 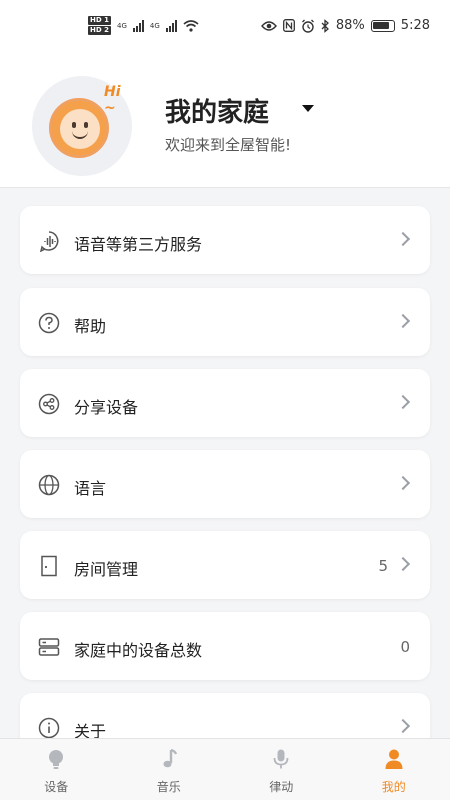 What do you see at coordinates (307, 26) in the screenshot?
I see `alarm-icon` at bounding box center [307, 26].